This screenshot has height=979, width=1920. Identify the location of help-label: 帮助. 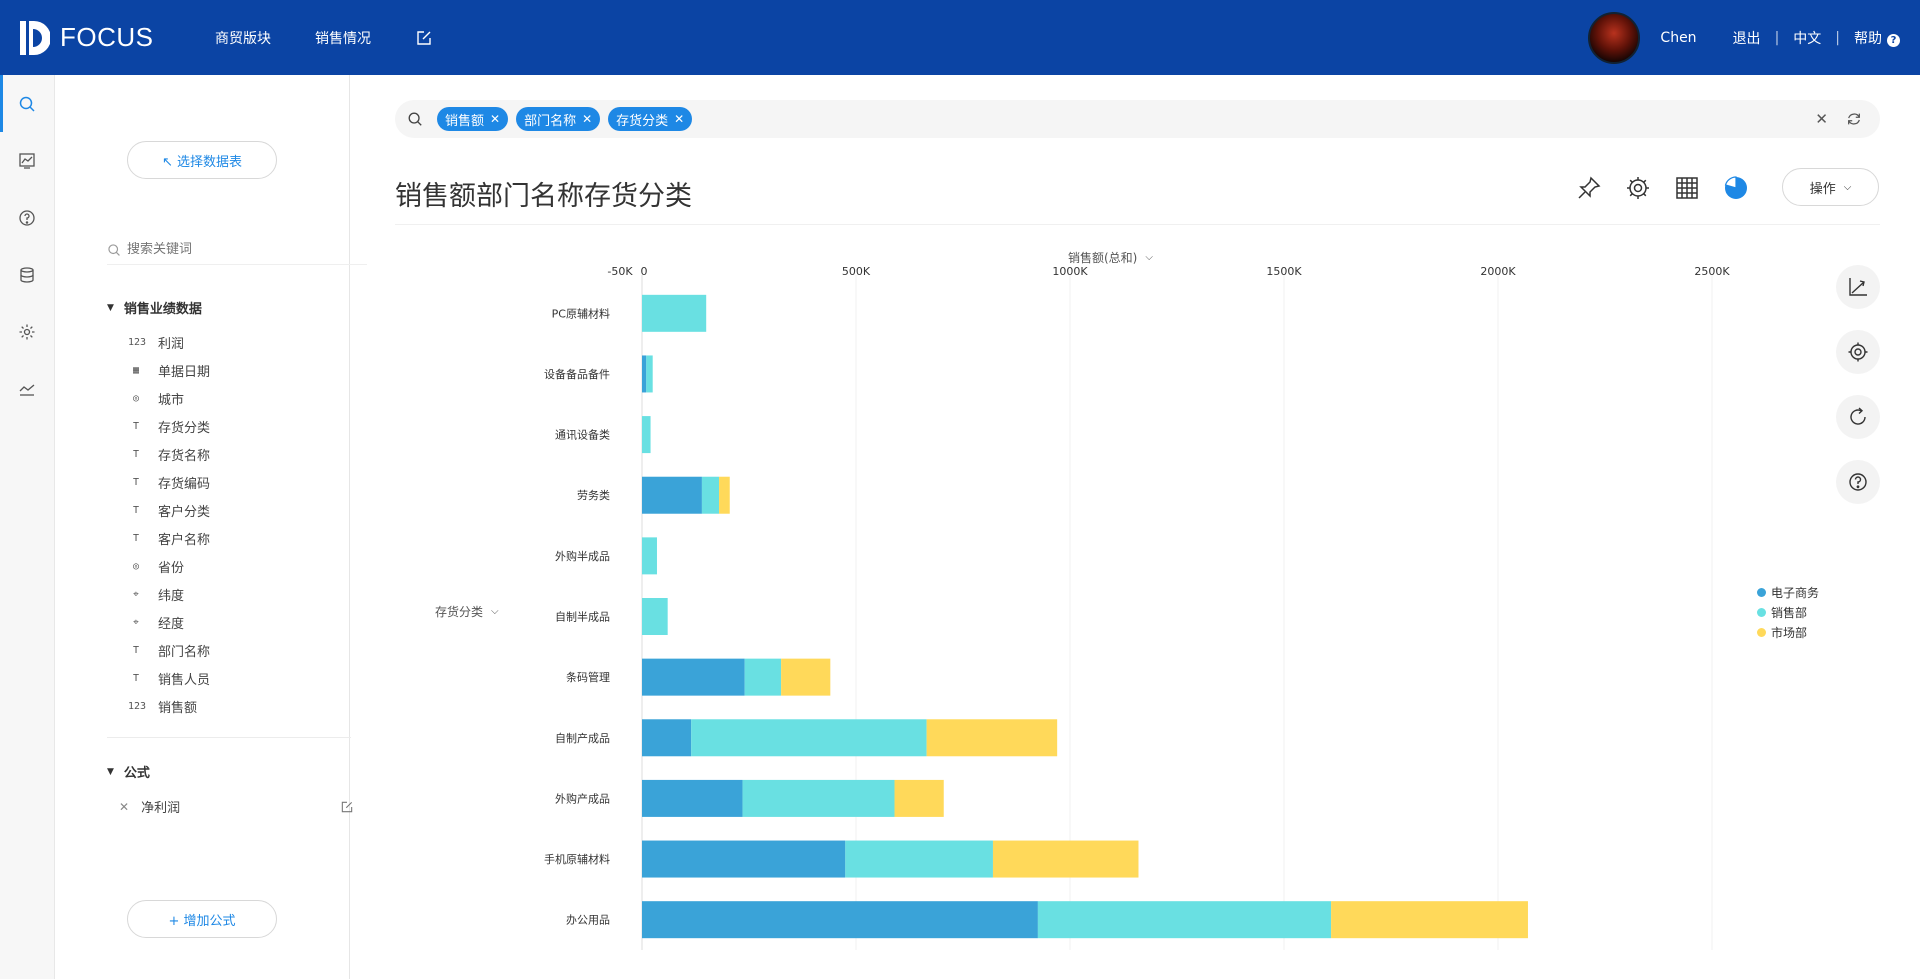
(1868, 38).